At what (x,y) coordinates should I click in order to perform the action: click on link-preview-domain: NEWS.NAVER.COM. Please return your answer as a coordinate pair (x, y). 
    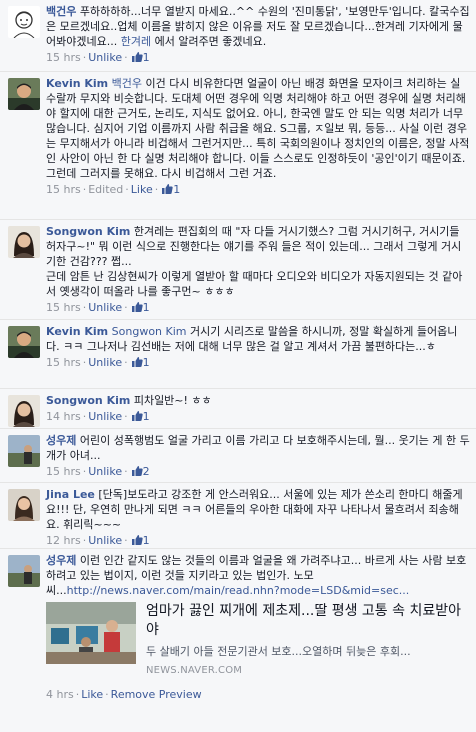
    Looking at the image, I should click on (194, 670).